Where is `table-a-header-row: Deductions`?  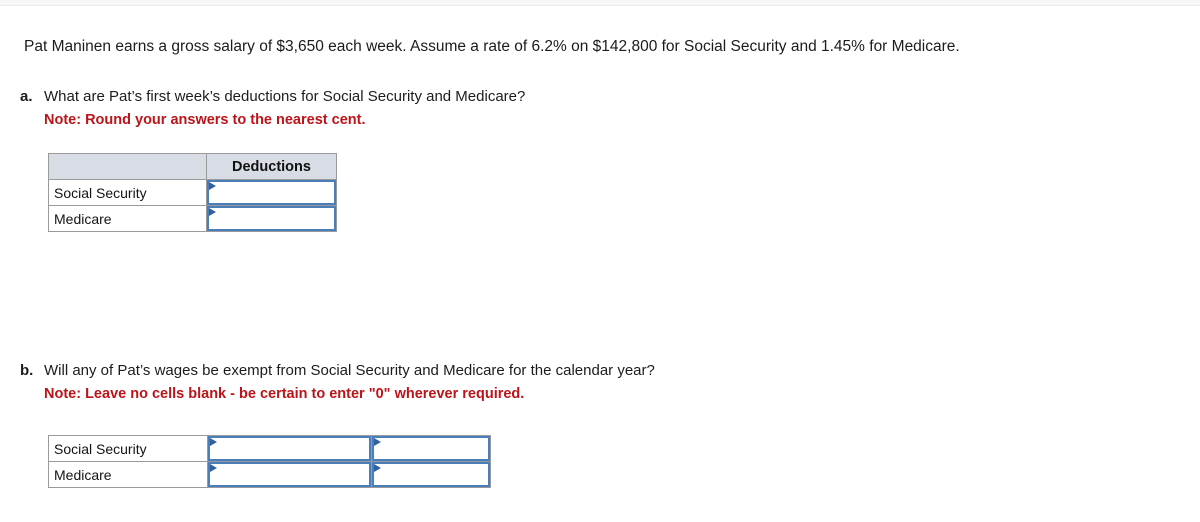 table-a-header-row: Deductions is located at coordinates (192, 166).